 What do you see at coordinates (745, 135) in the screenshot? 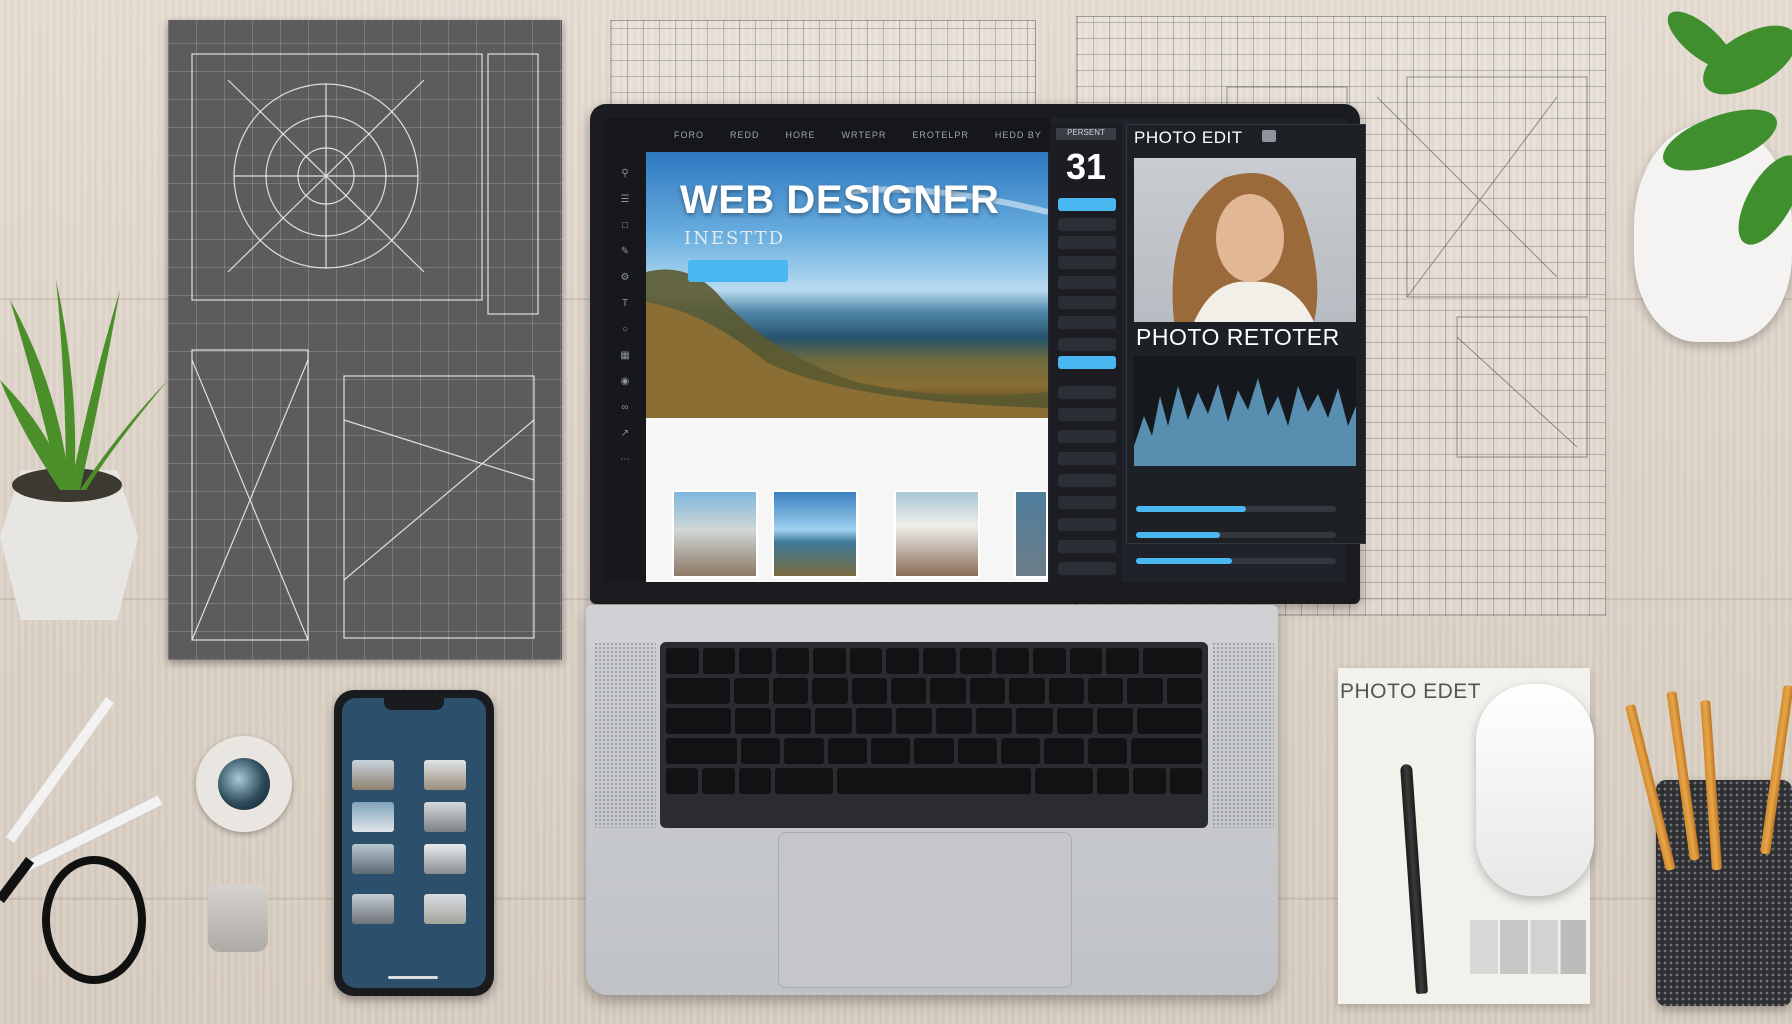
I see `nav-item: REDD` at bounding box center [745, 135].